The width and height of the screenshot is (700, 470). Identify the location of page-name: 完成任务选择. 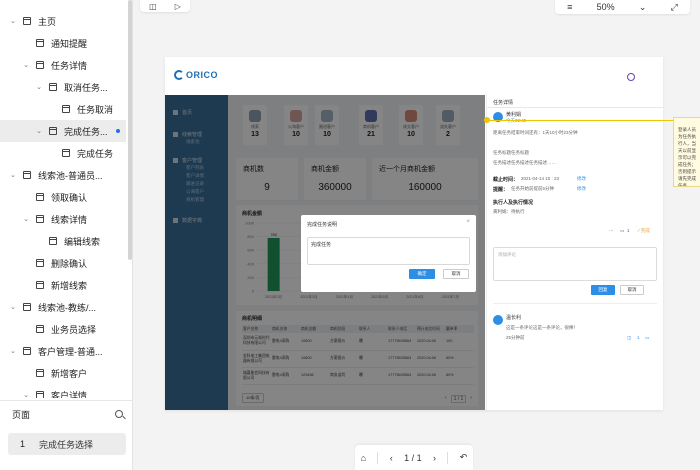
(66, 444).